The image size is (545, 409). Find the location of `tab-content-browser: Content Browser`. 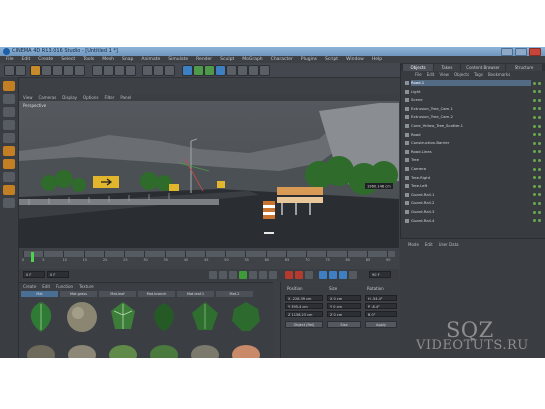

tab-content-browser: Content Browser is located at coordinates (483, 67).